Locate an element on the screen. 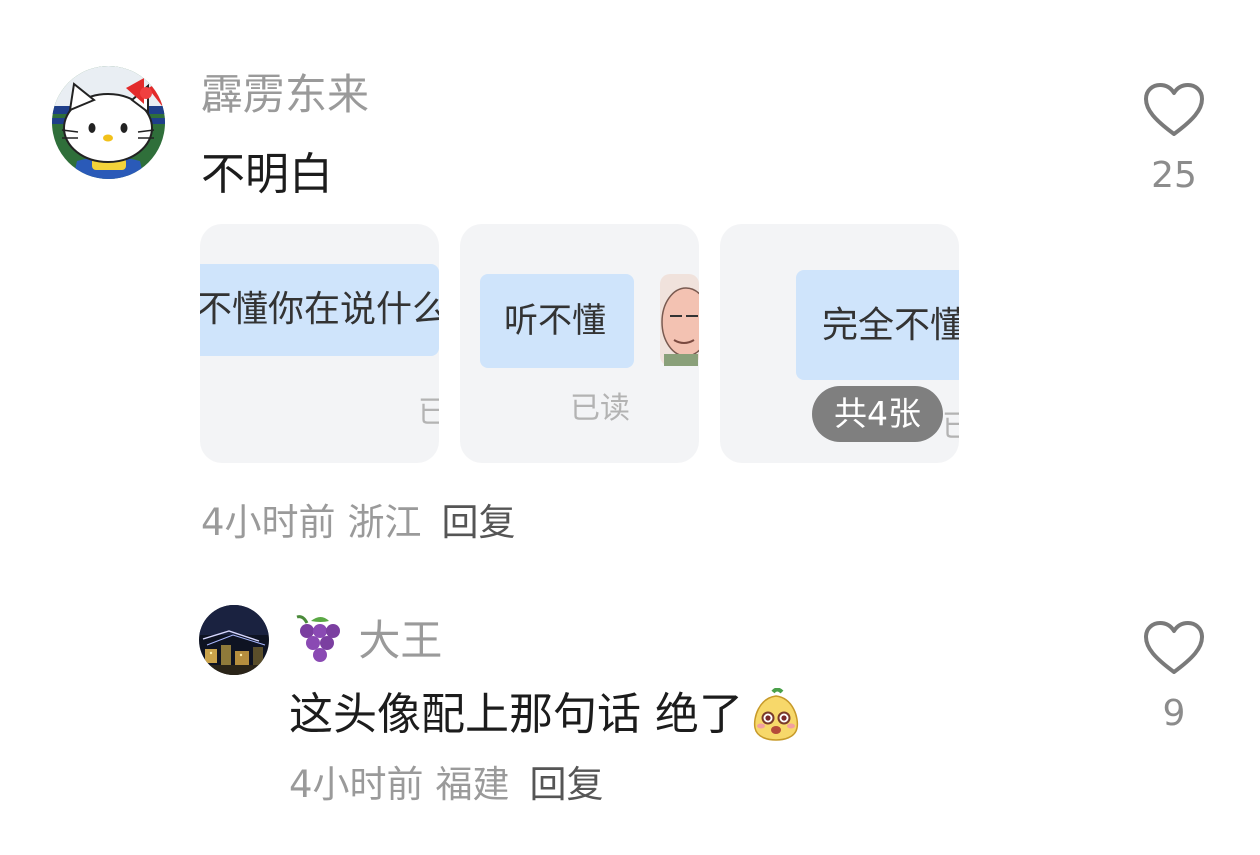  hello-kitty-avatar-icon is located at coordinates (108, 122).